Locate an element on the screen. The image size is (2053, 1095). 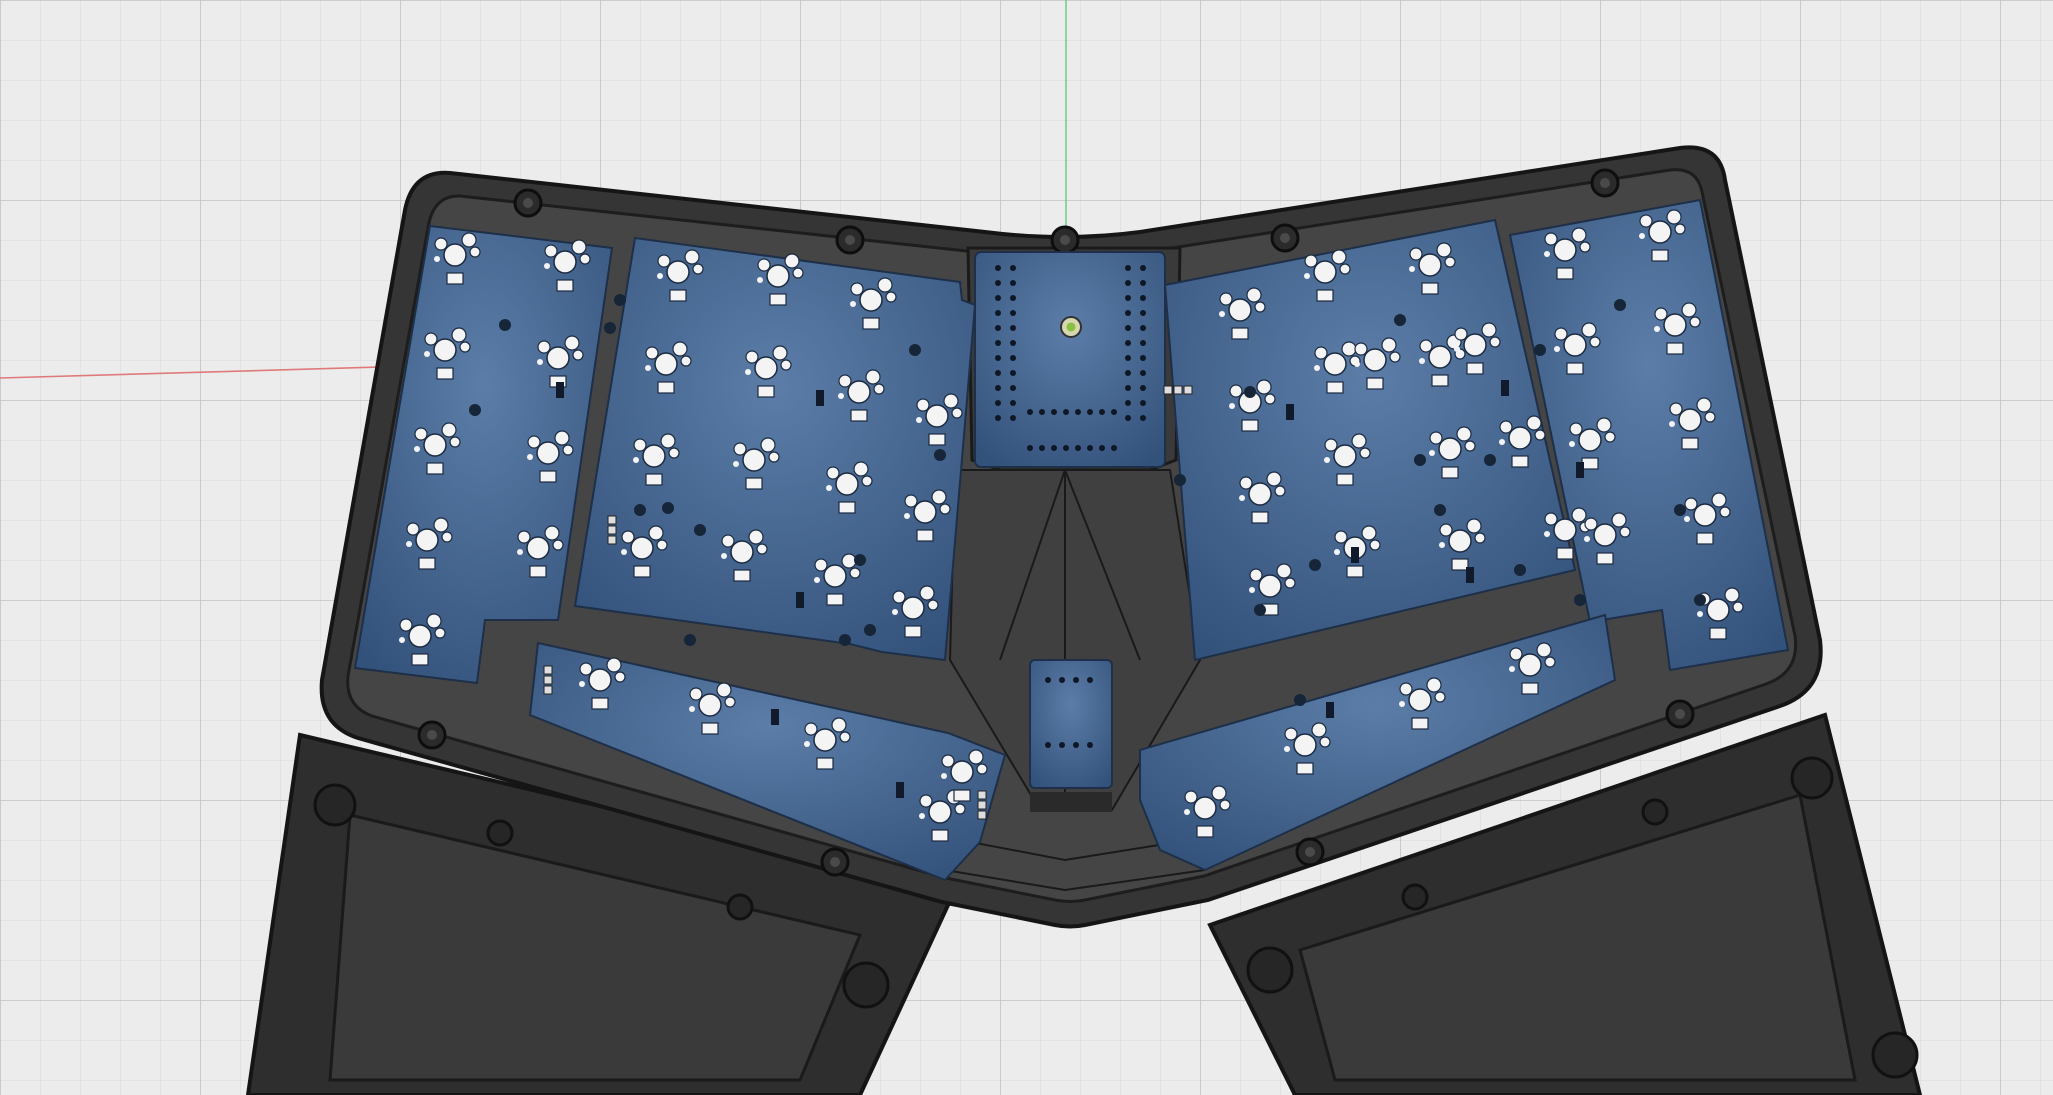
controller-pcb is located at coordinates (1070, 359).